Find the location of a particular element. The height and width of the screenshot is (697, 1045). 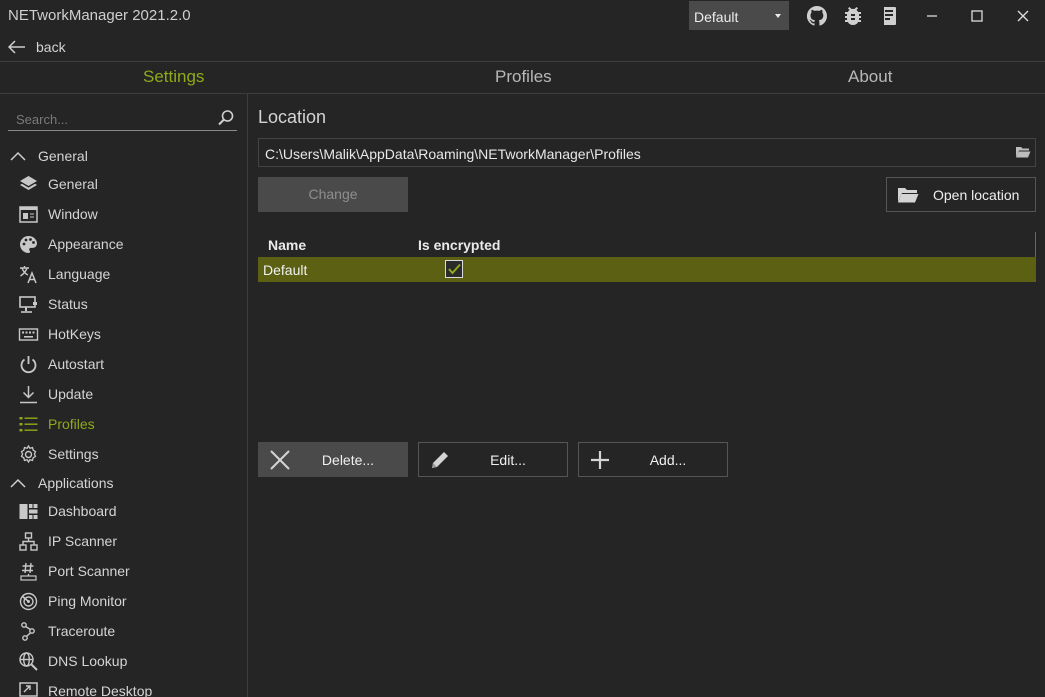

sidebar-item-hotkeys: HotKeys is located at coordinates (128, 334).